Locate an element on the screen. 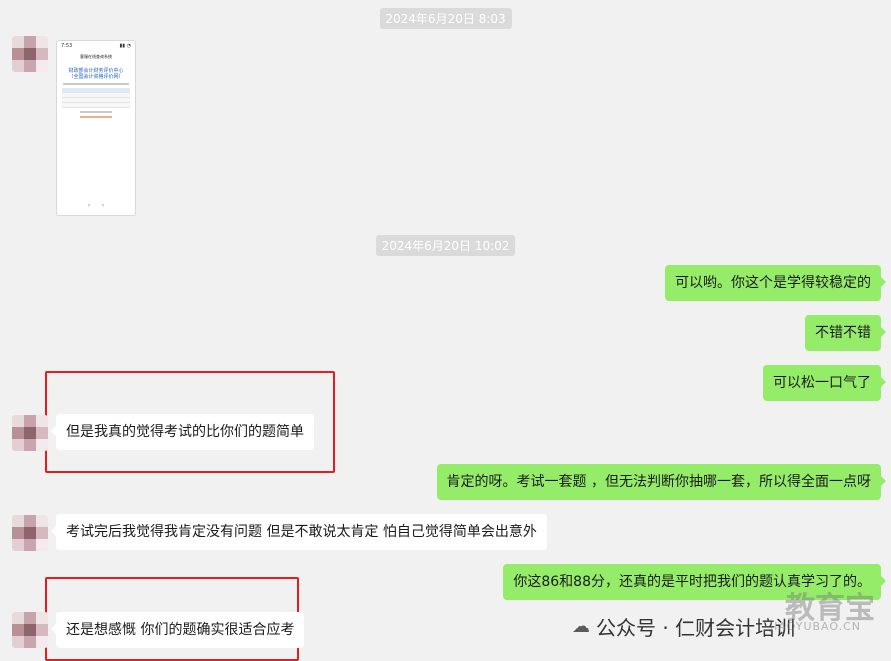  message-bubble-in: 考试完后我觉得我肯定没有问题 但是不敢说太肯定 怕自己觉得简单会出意外 is located at coordinates (299, 532).